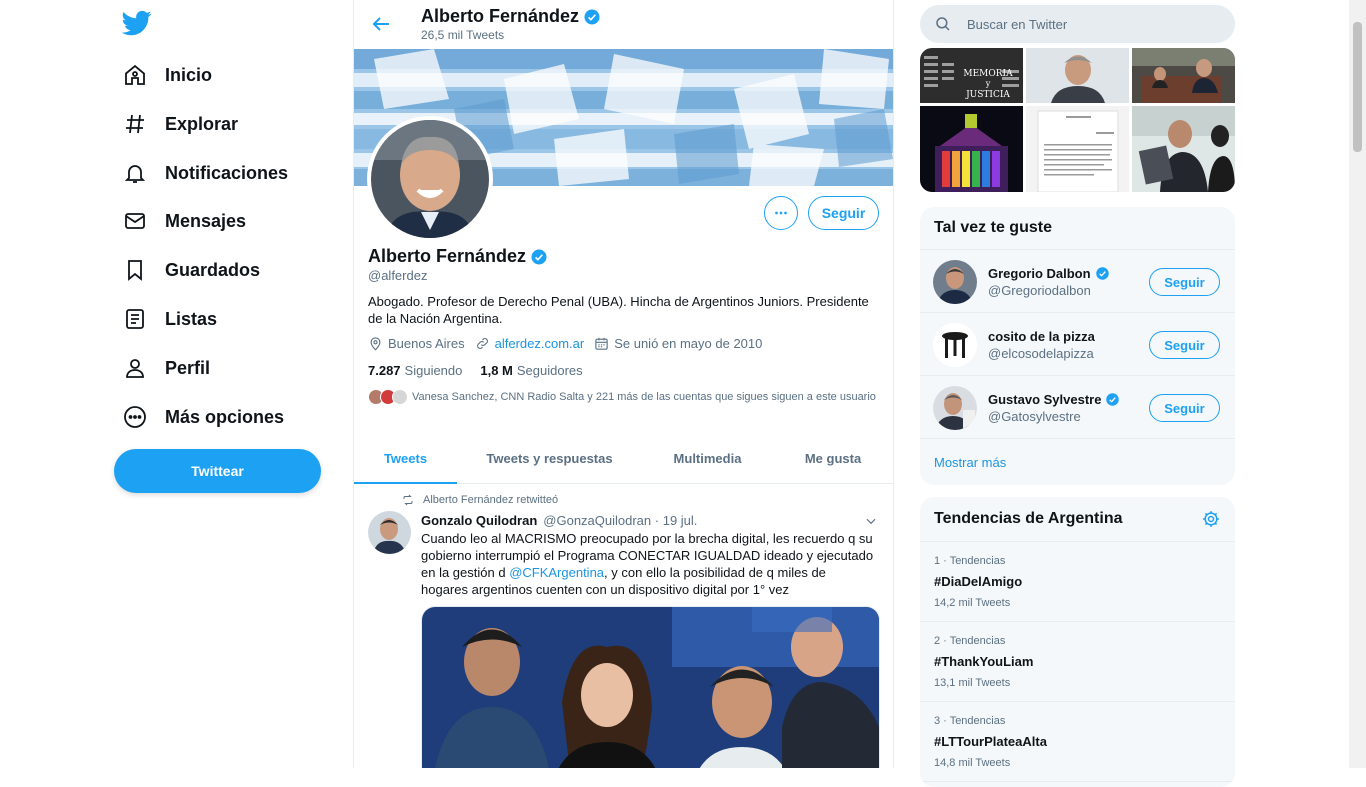  What do you see at coordinates (688, 343) in the screenshot?
I see `joined-text: Se unió en mayo de 2010` at bounding box center [688, 343].